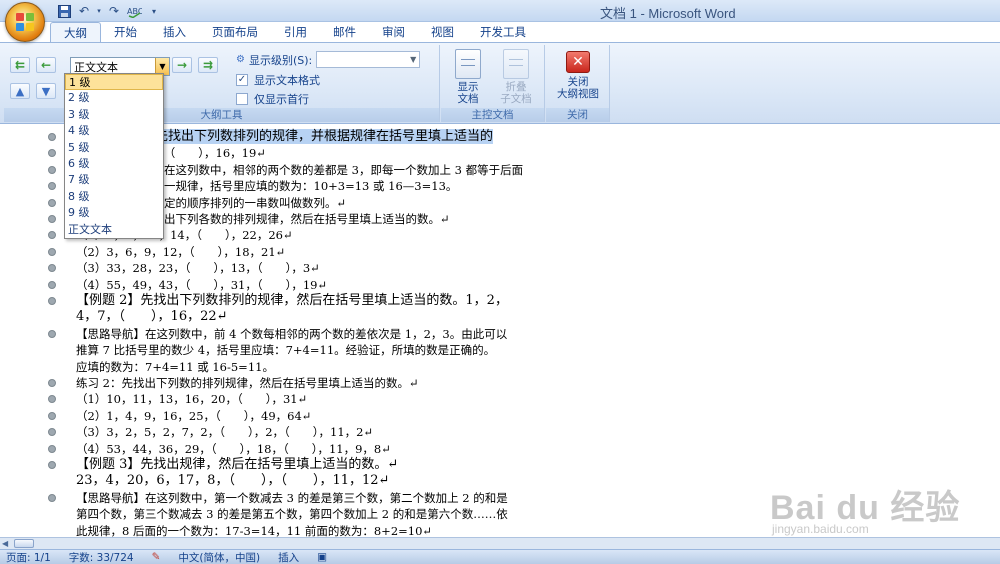 The width and height of the screenshot is (1000, 564). I want to click on tab-insert: 插入, so click(174, 32).